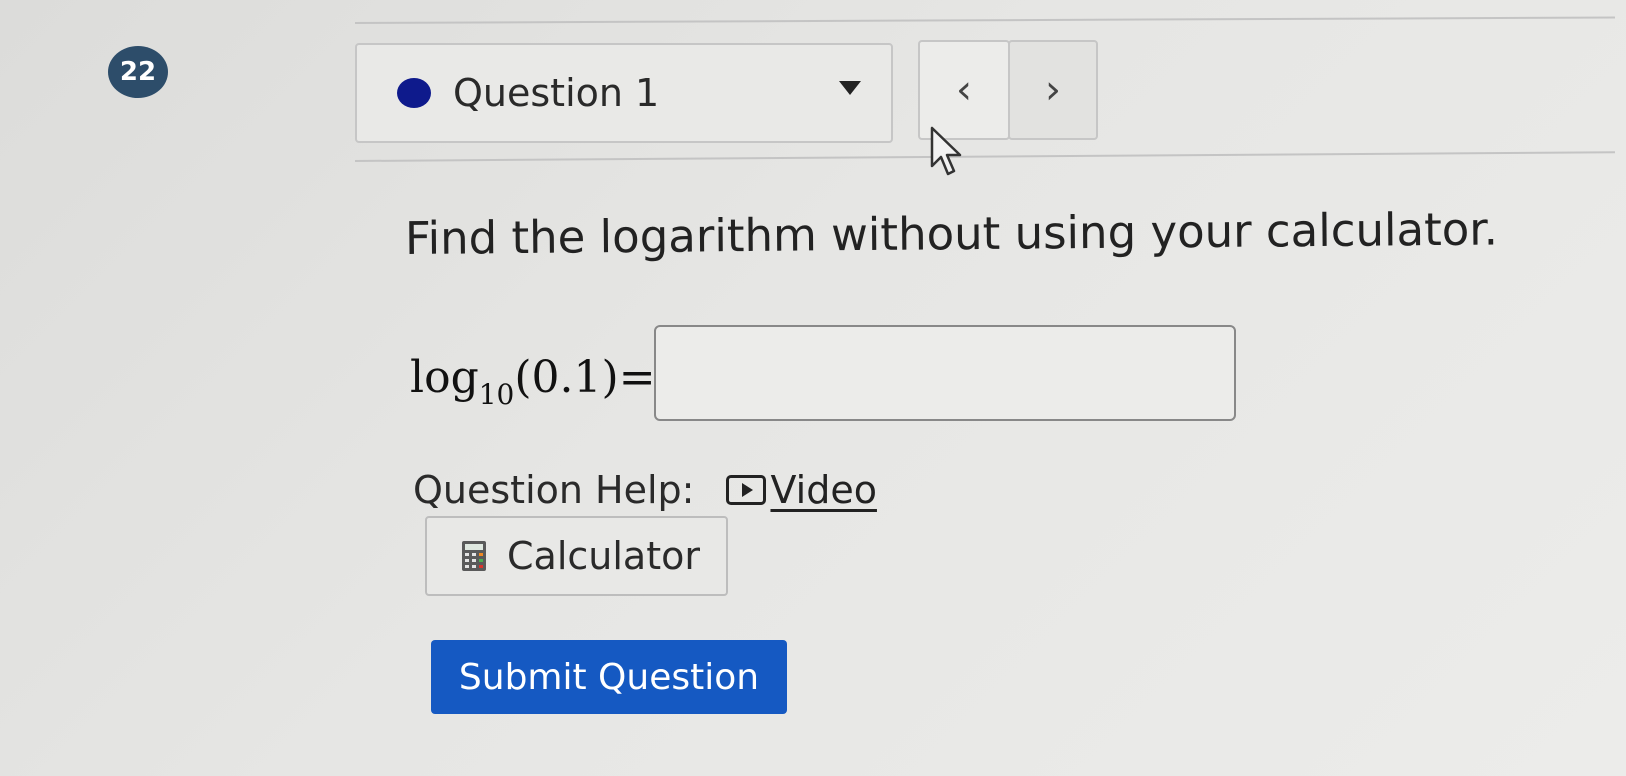 This screenshot has width=1626, height=776. I want to click on question-status-dot, so click(414, 93).